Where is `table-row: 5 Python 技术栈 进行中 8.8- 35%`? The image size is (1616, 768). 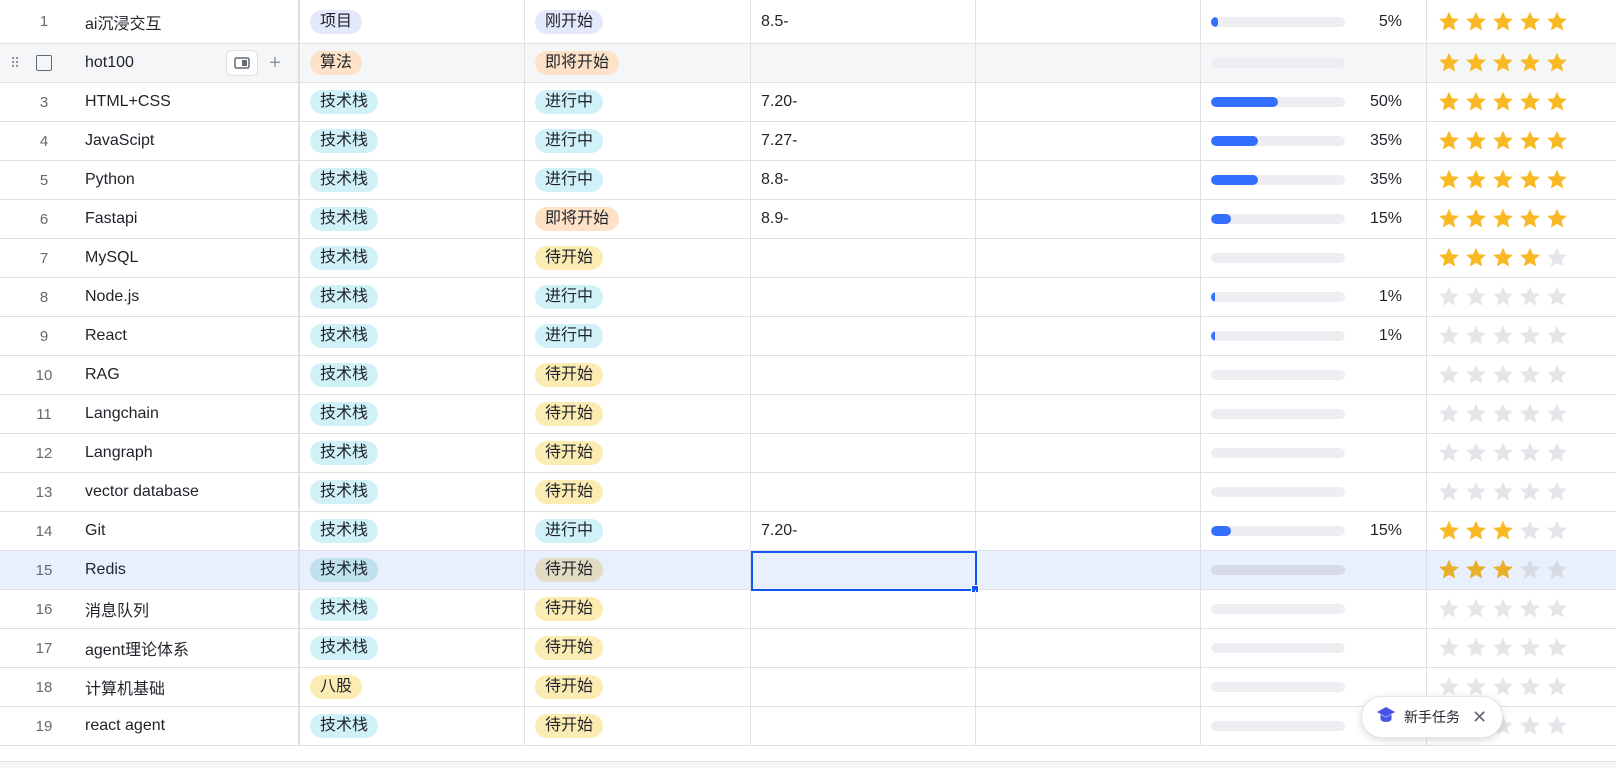
table-row: 5 Python 技术栈 进行中 8.8- 35% is located at coordinates (808, 180).